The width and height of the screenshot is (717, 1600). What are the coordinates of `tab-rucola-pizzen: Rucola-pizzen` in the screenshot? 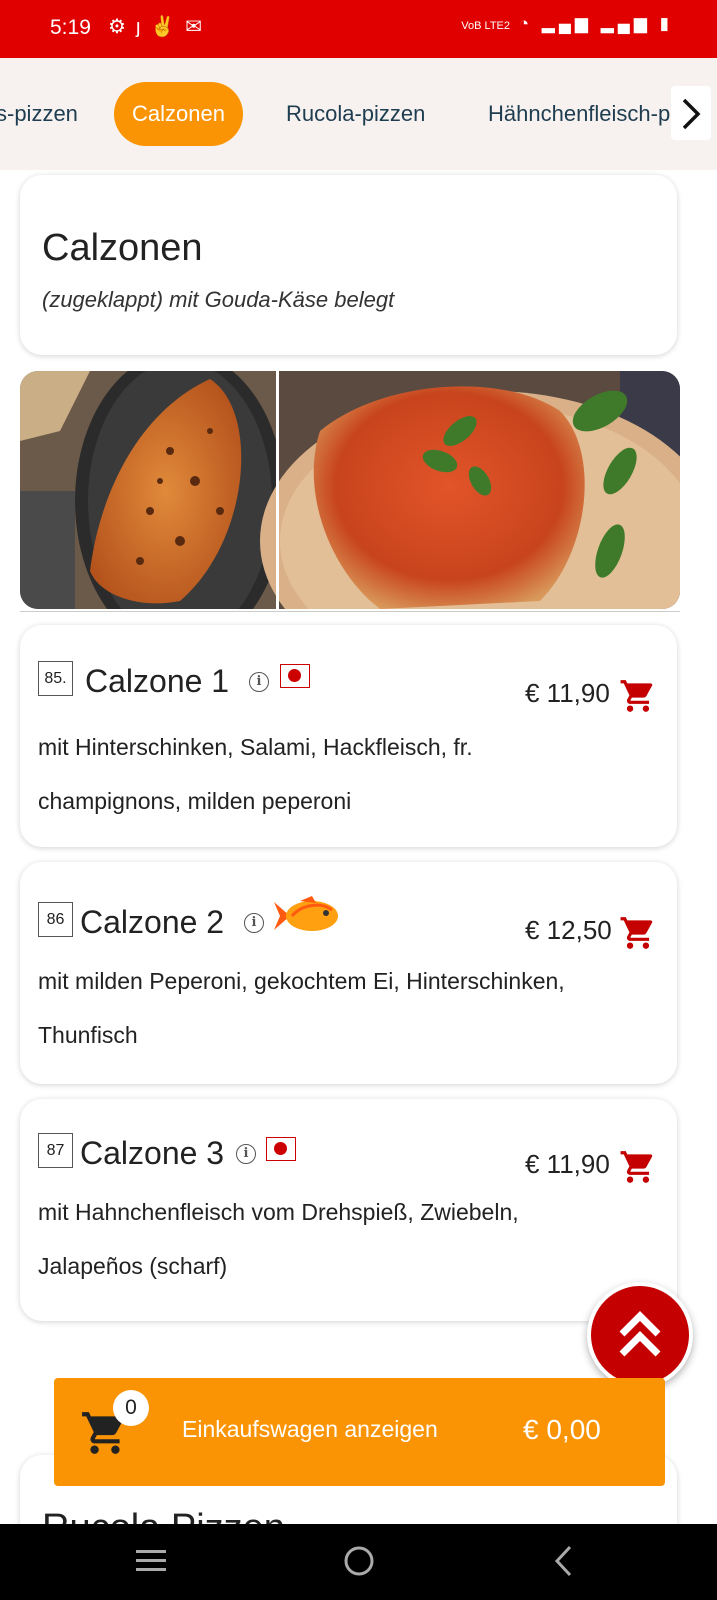 It's located at (355, 114).